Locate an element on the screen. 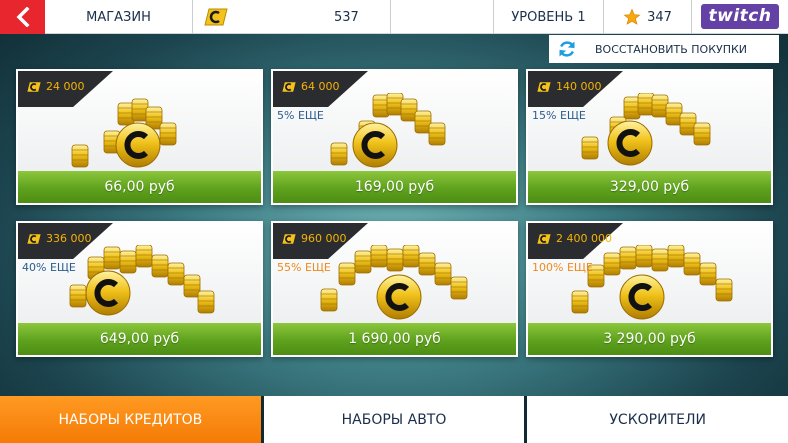 This screenshot has height=443, width=788. pack-amount: 64 000 is located at coordinates (320, 86).